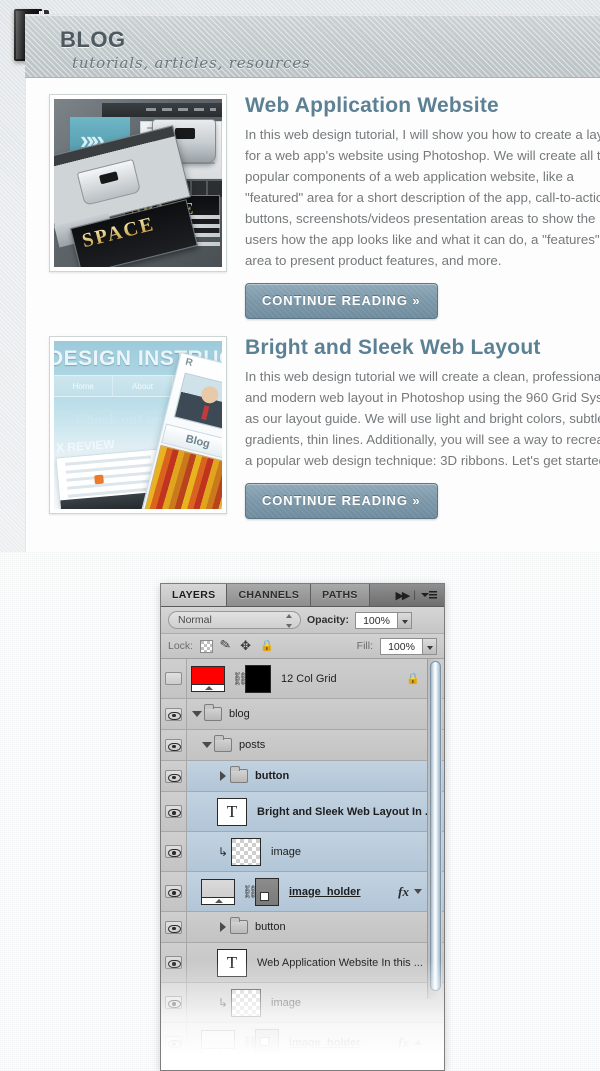  Describe the element at coordinates (377, 620) in the screenshot. I see `opacity-input: 100%` at that location.